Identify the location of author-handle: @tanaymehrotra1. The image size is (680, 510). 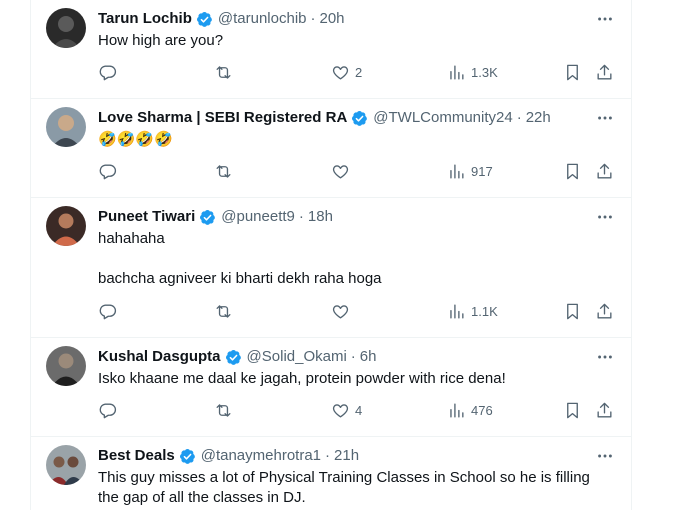
(261, 456).